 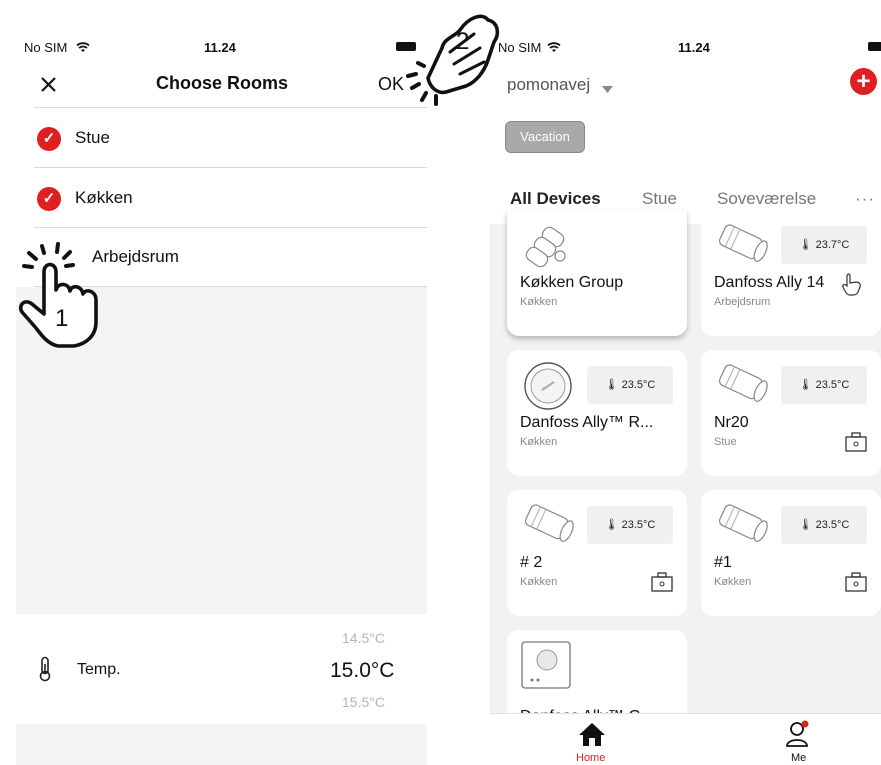 I want to click on device-card: 🌡 23.7°C Danfoss Ally 14 Arbejdsrum, so click(x=791, y=273).